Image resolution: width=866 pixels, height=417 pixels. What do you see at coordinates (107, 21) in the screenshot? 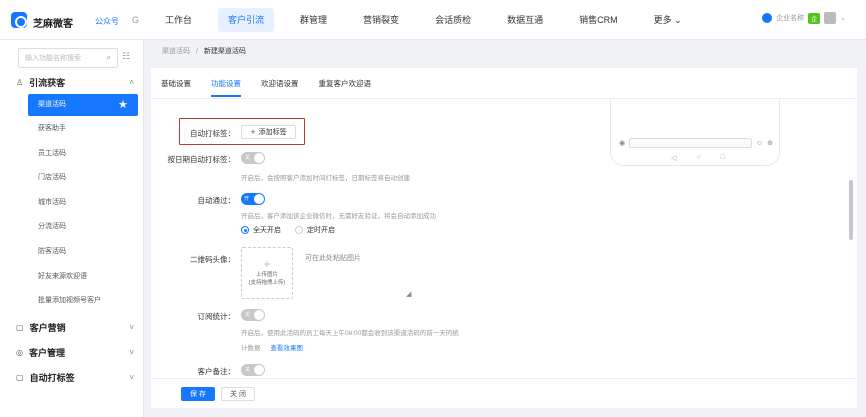
I see `brand-sub-link: 公众号` at bounding box center [107, 21].